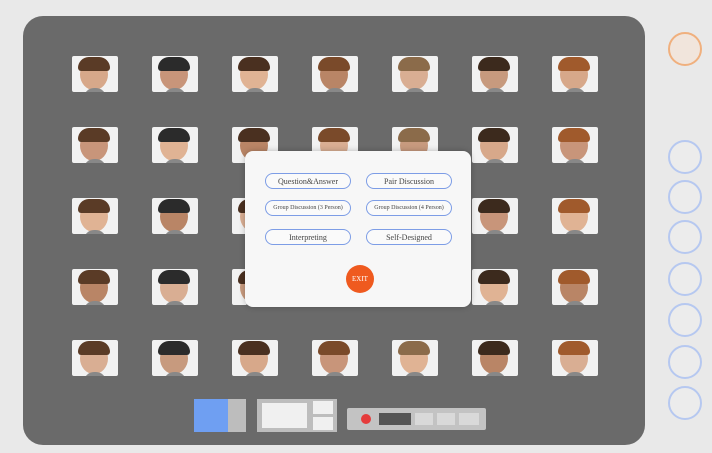 This screenshot has height=453, width=712. What do you see at coordinates (323, 407) in the screenshot?
I see `layout-up-button` at bounding box center [323, 407].